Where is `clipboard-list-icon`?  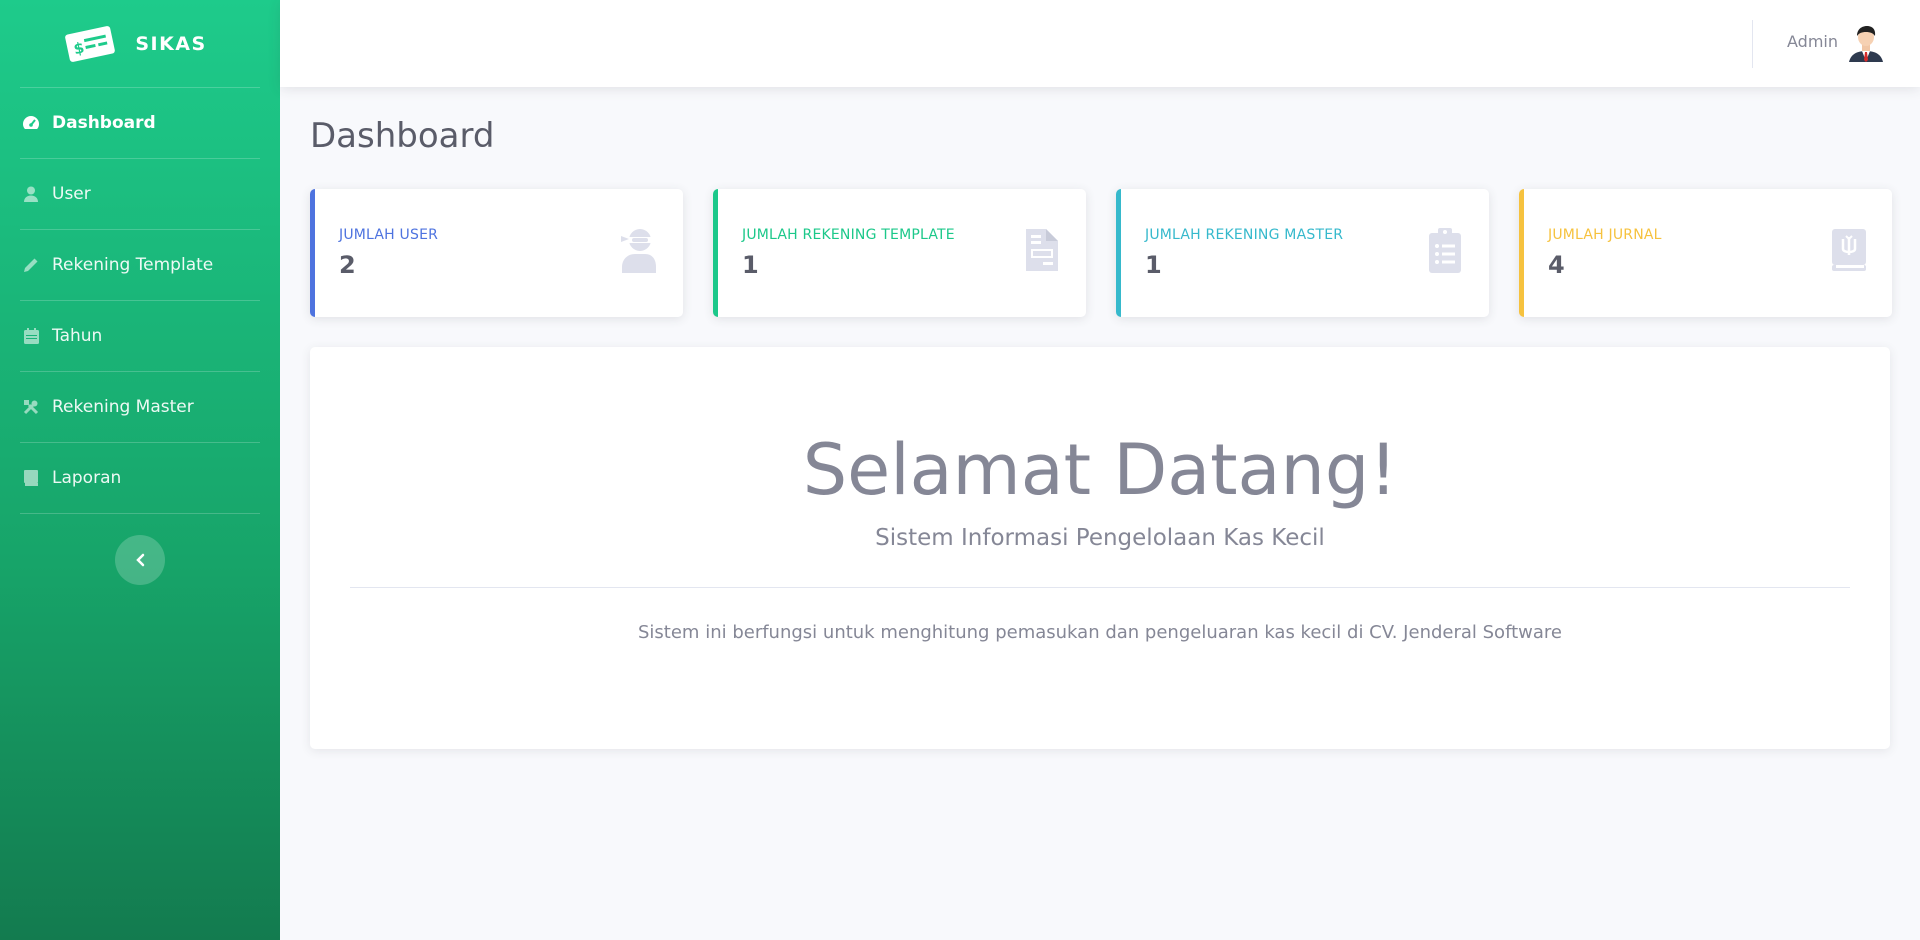 clipboard-list-icon is located at coordinates (1445, 250).